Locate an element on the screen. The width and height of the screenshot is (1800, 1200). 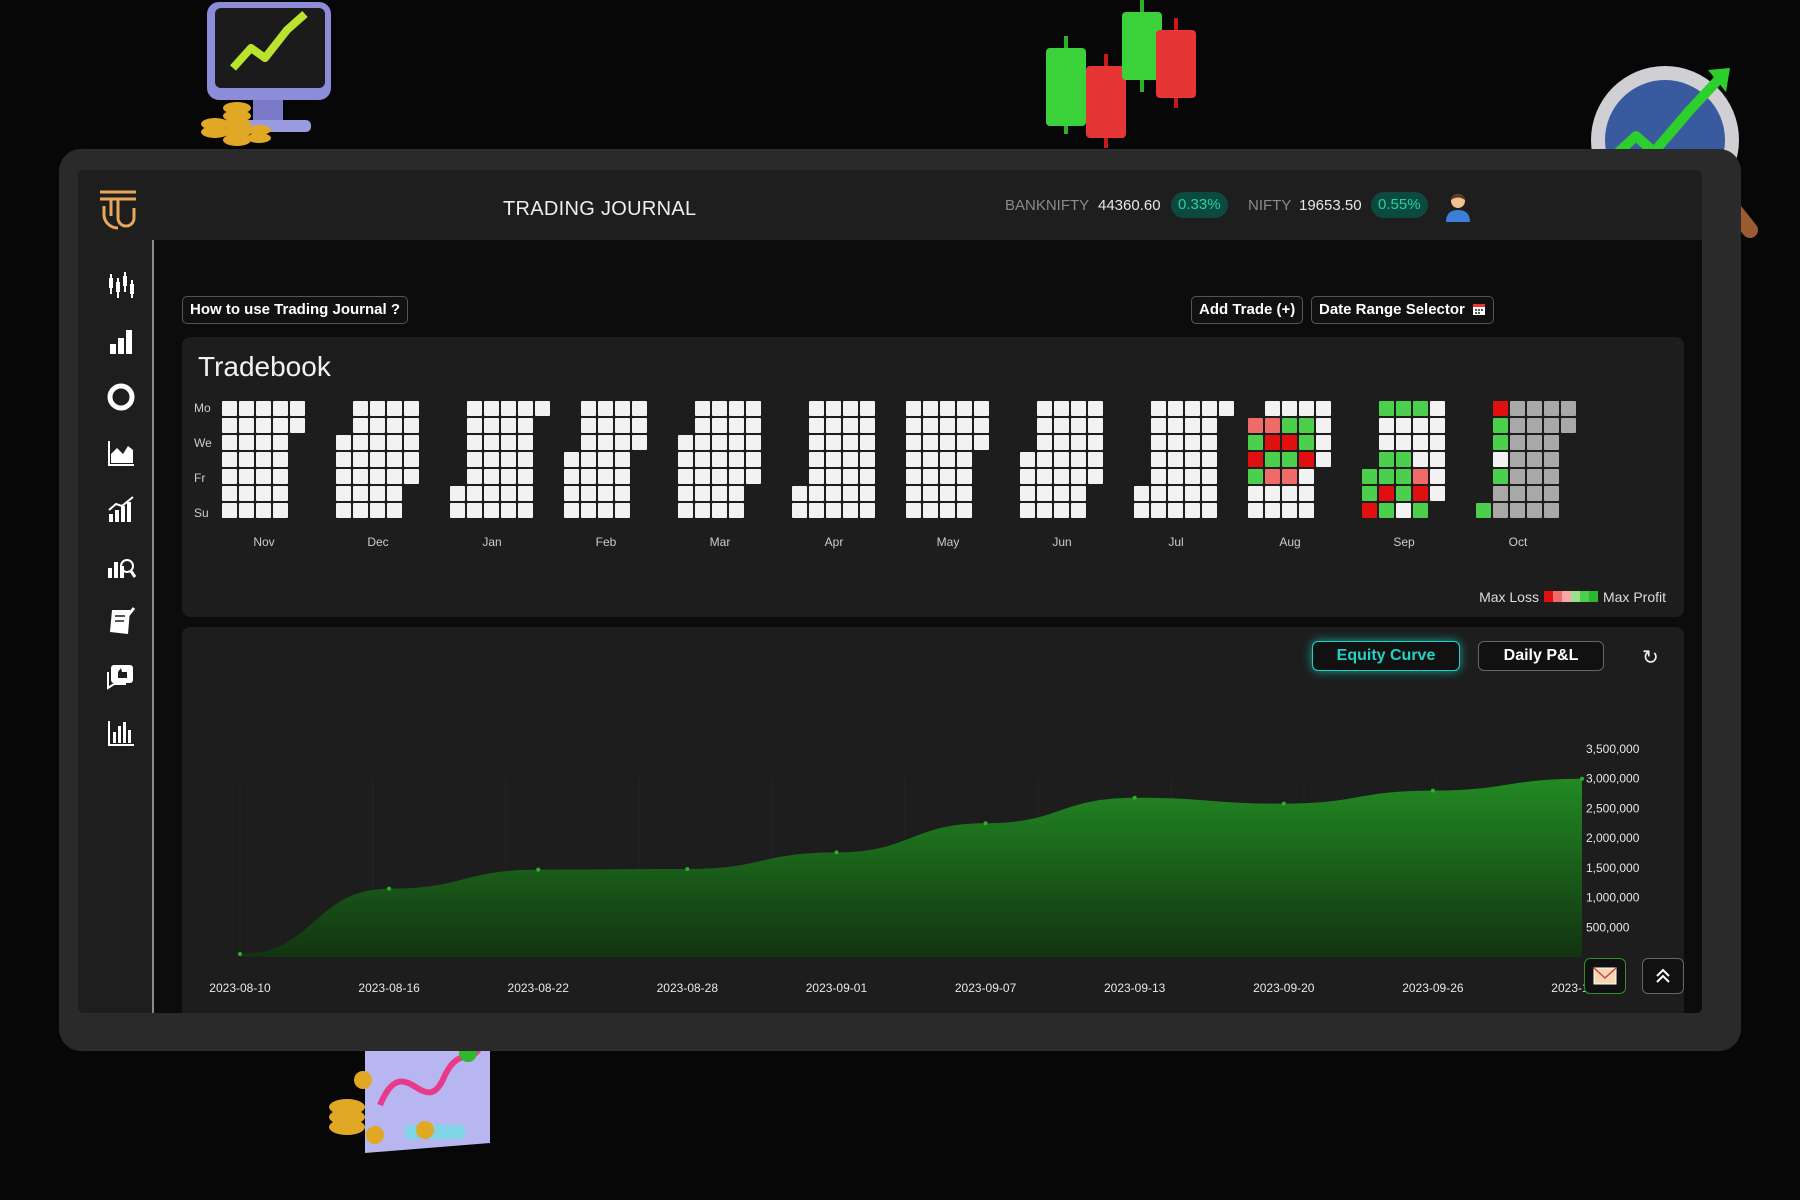
area-chart-icon is located at coordinates (121, 453).